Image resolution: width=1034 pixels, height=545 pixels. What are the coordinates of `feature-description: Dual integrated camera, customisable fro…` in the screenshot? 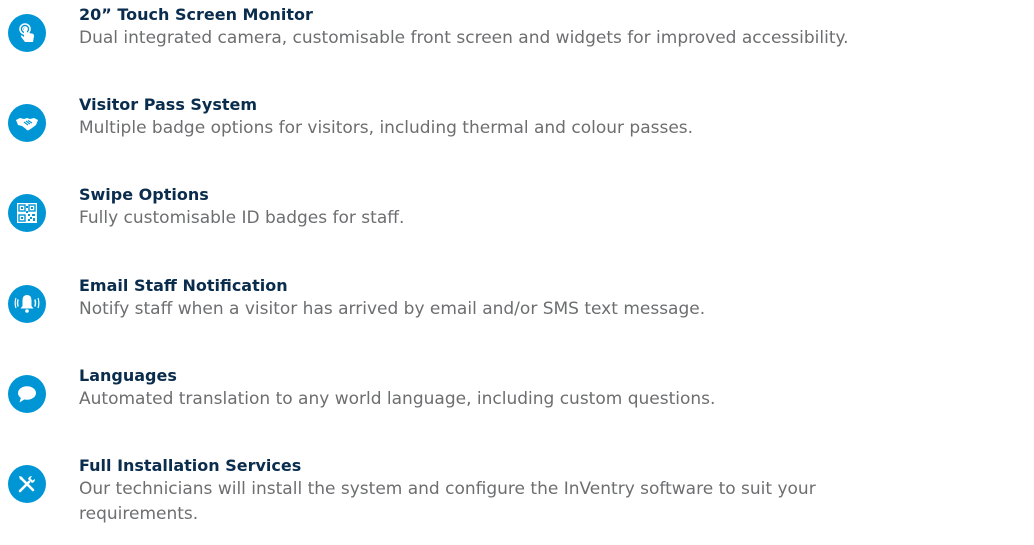 It's located at (464, 38).